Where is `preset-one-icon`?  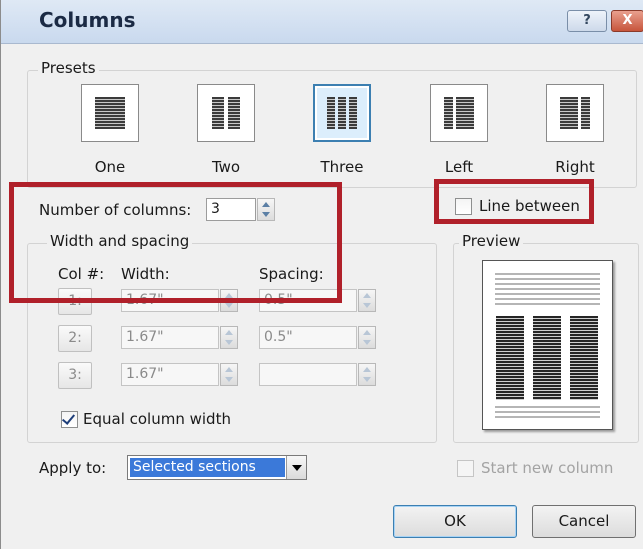 preset-one-icon is located at coordinates (110, 113).